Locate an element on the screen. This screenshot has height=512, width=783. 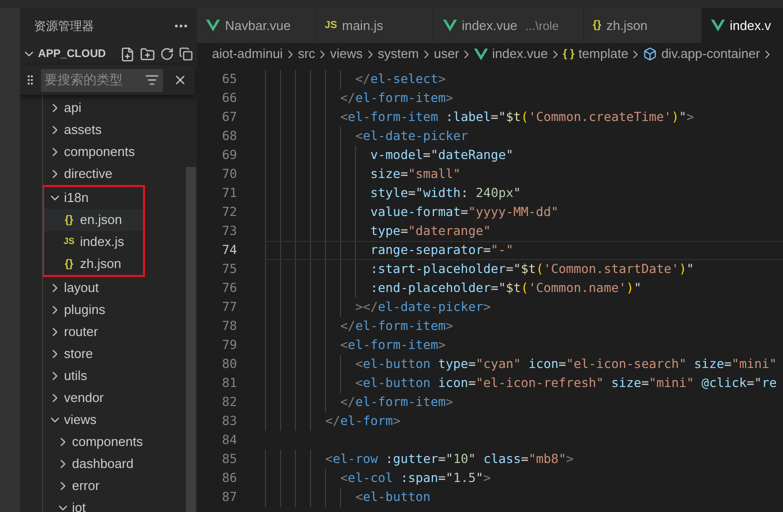
tree-item: api is located at coordinates (108, 108).